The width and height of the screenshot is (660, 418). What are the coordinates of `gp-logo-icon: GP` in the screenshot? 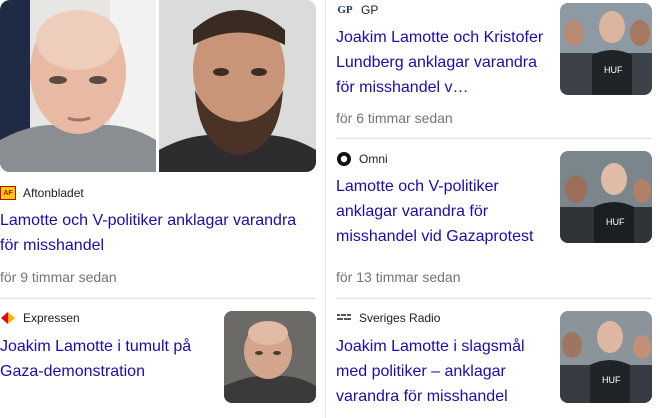 It's located at (345, 10).